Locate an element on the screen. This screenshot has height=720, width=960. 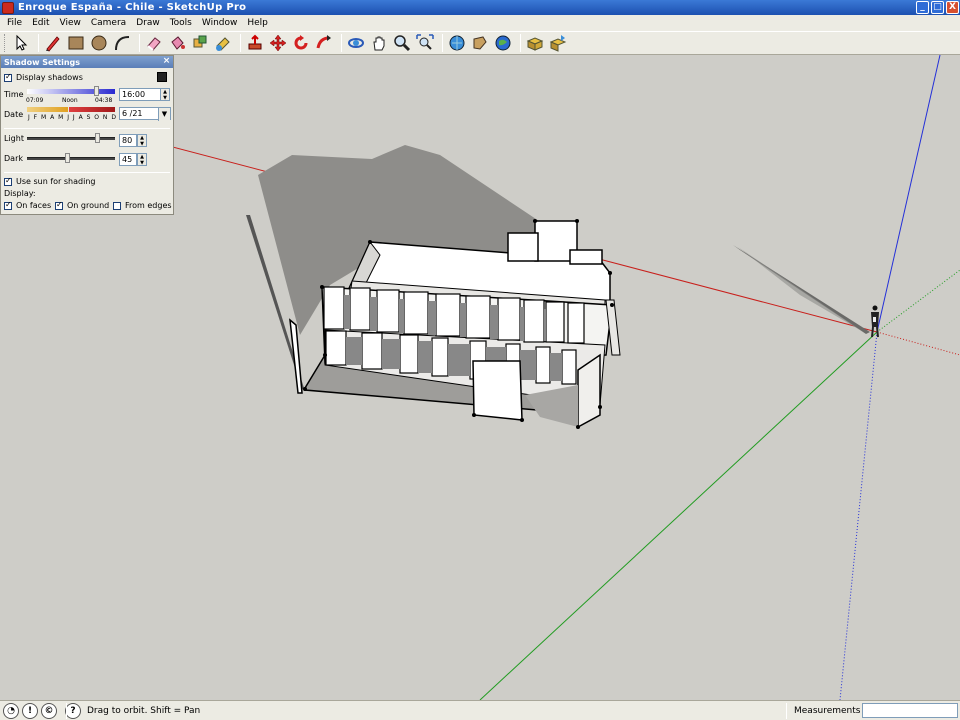
share-model-icon is located at coordinates (480, 43).